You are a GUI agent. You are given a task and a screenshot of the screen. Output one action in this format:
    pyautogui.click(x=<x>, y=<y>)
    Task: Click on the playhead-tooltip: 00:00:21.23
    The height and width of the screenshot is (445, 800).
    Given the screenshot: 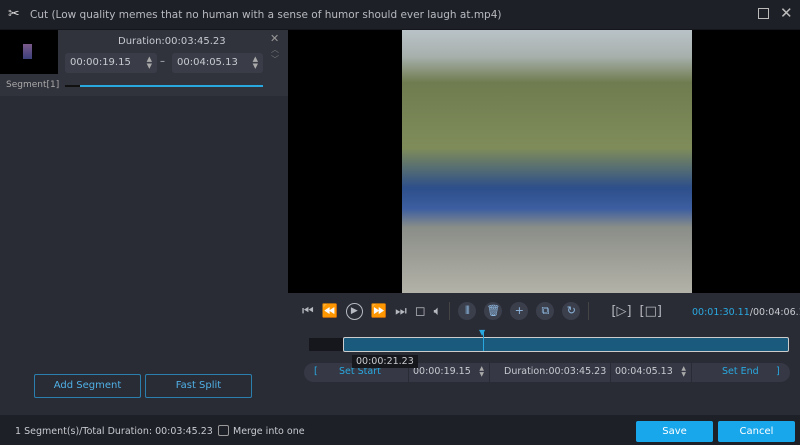 What is the action you would take?
    pyautogui.click(x=385, y=361)
    